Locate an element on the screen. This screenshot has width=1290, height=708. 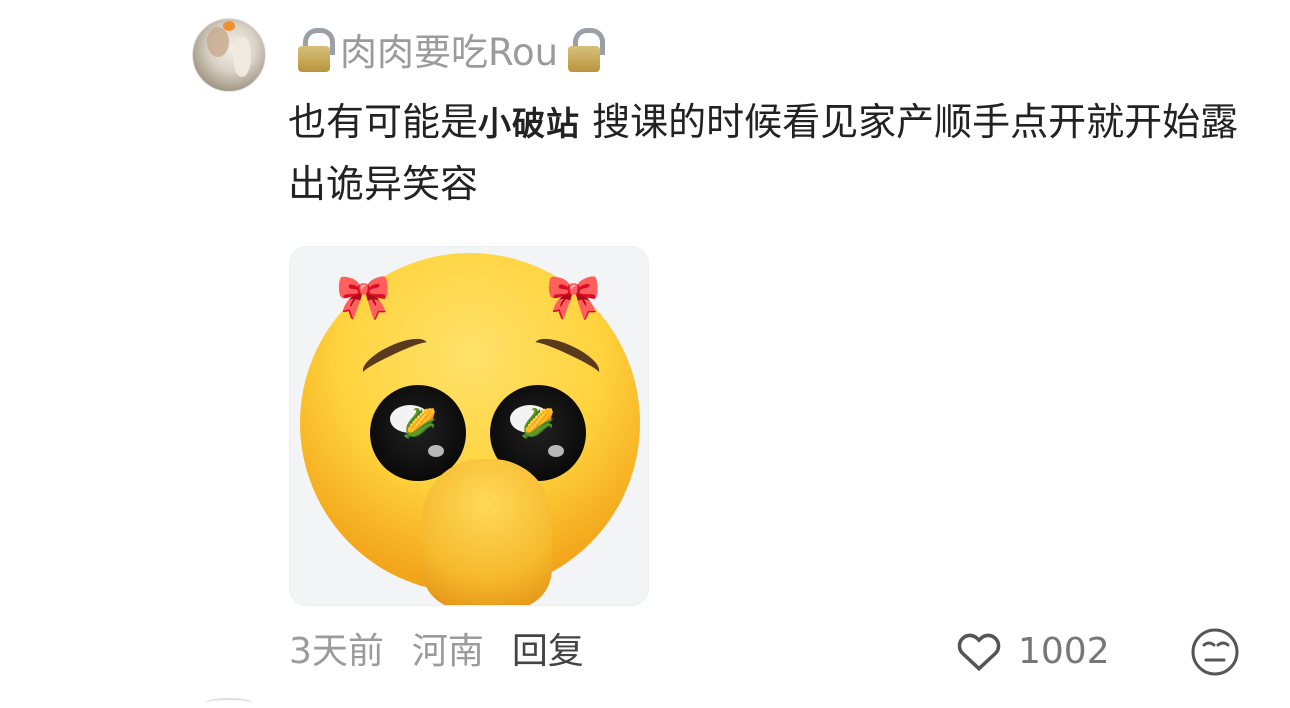
reply-button: 回复 is located at coordinates (548, 648).